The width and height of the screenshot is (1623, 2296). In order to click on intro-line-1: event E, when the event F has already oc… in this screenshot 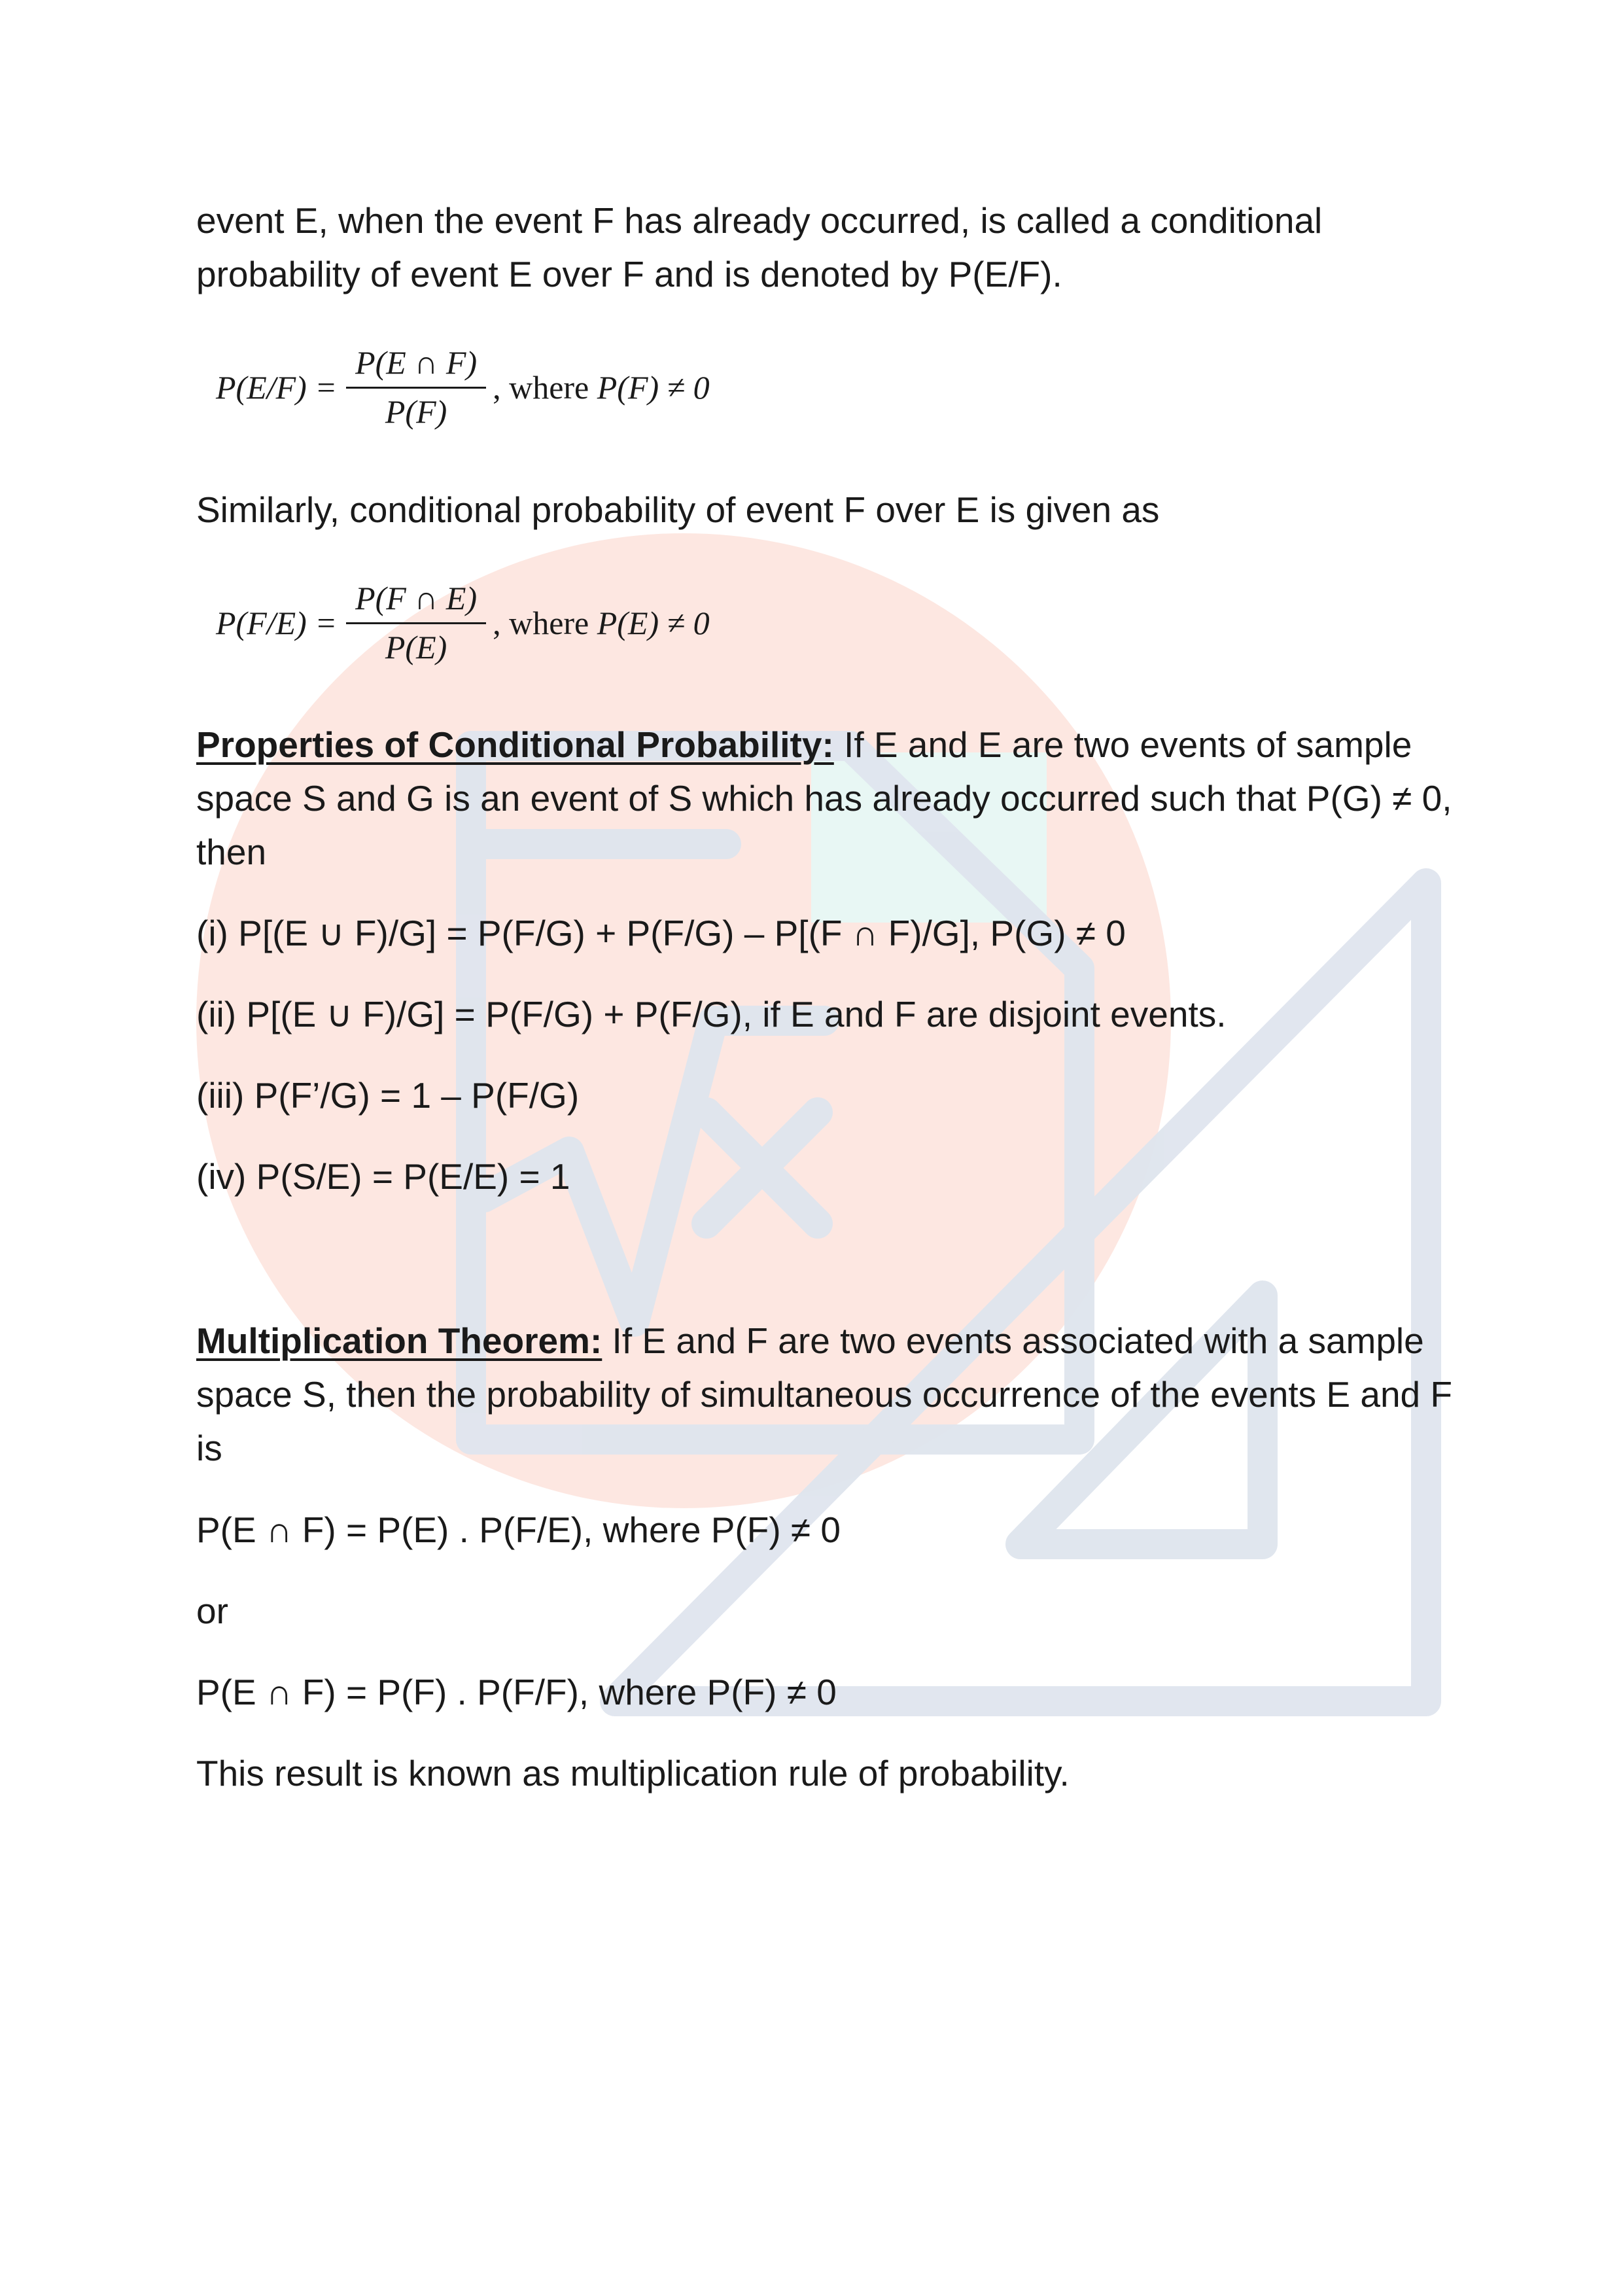, I will do `click(759, 220)`.